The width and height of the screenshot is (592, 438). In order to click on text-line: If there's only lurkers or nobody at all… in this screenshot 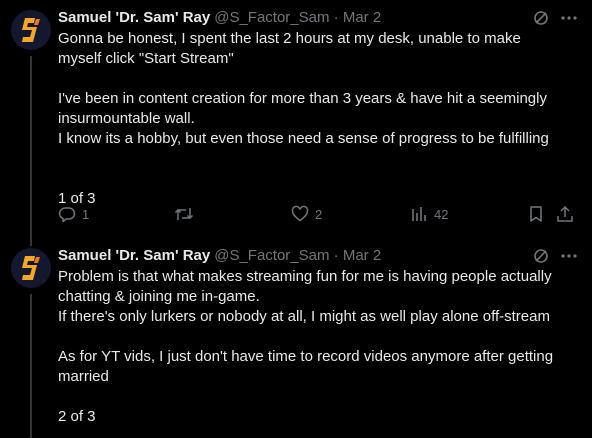, I will do `click(304, 316)`.